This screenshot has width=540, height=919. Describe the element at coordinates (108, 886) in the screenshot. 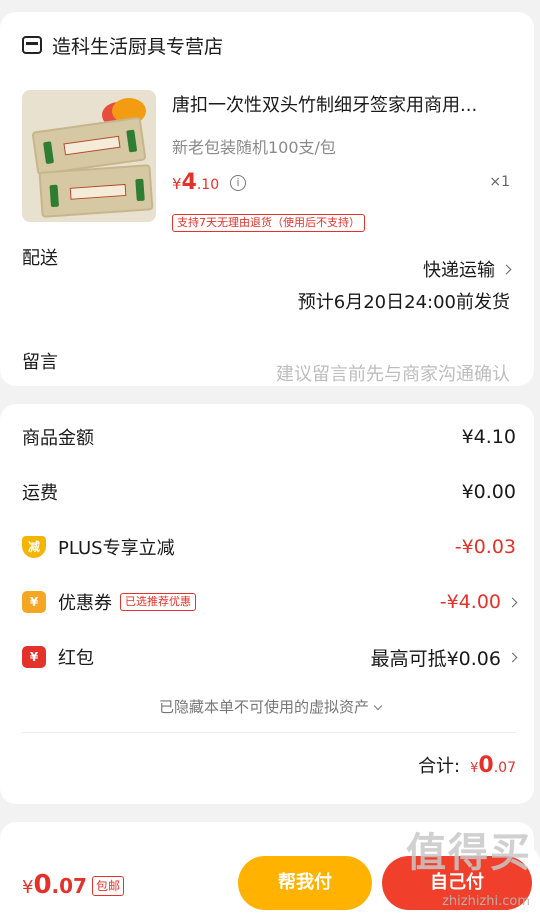

I see `free-shipping-badge: 包邮` at that location.